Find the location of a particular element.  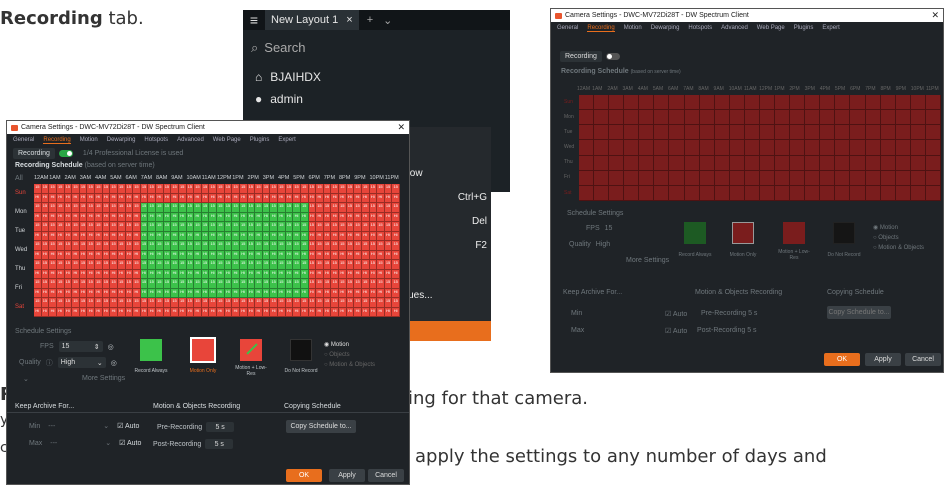

day-label: Tue is located at coordinates (571, 132).